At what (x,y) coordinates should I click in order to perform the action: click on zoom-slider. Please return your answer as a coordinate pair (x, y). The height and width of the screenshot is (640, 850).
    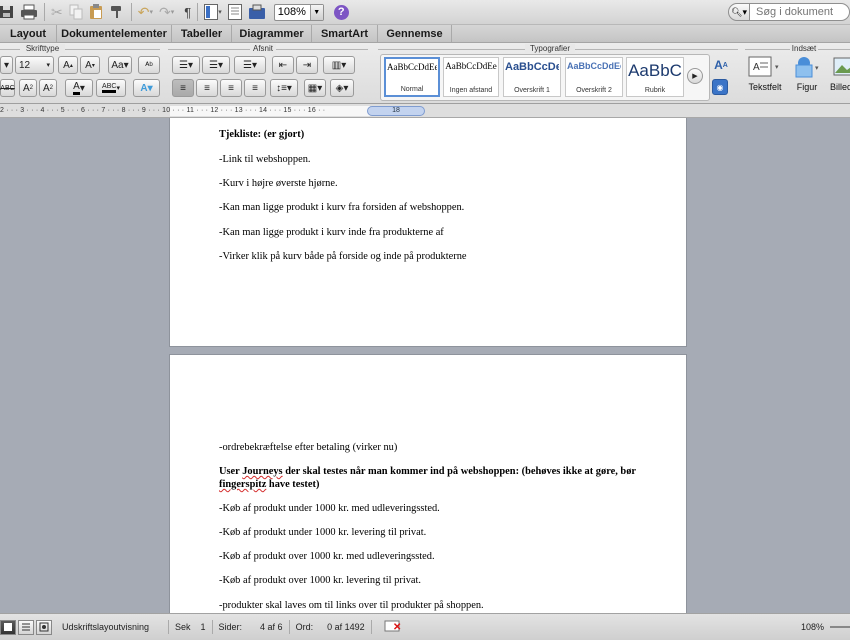
    Looking at the image, I should click on (840, 627).